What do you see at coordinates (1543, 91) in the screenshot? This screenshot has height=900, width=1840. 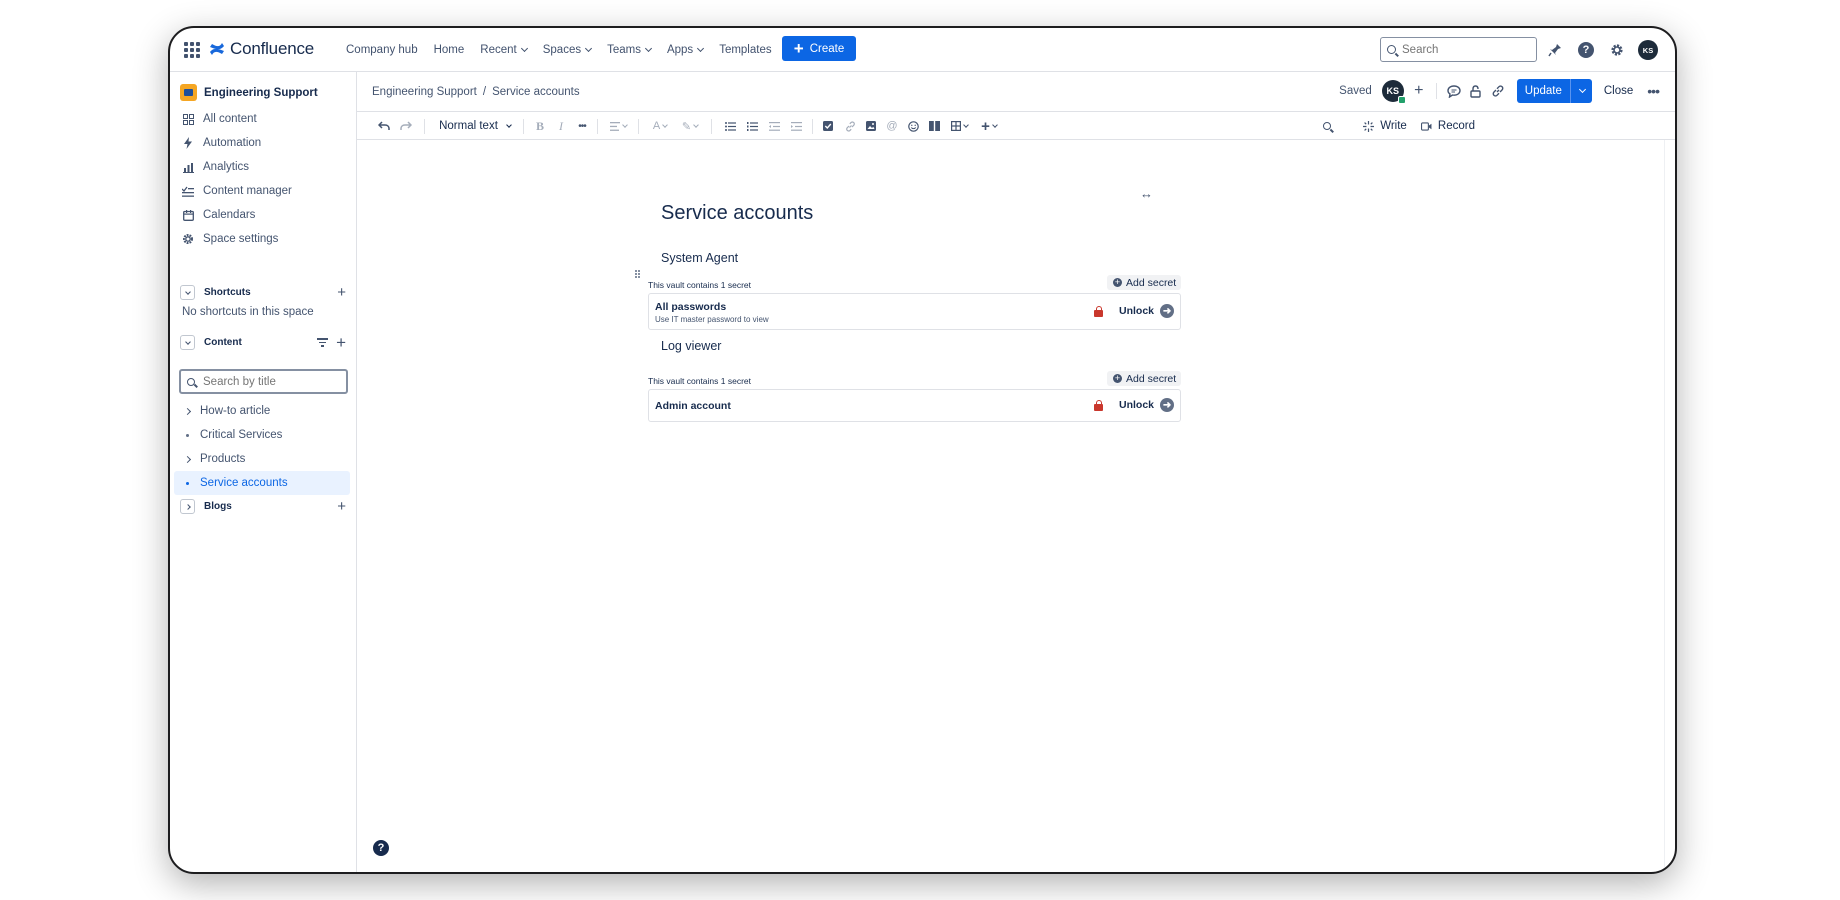 I see `update-button: Update` at bounding box center [1543, 91].